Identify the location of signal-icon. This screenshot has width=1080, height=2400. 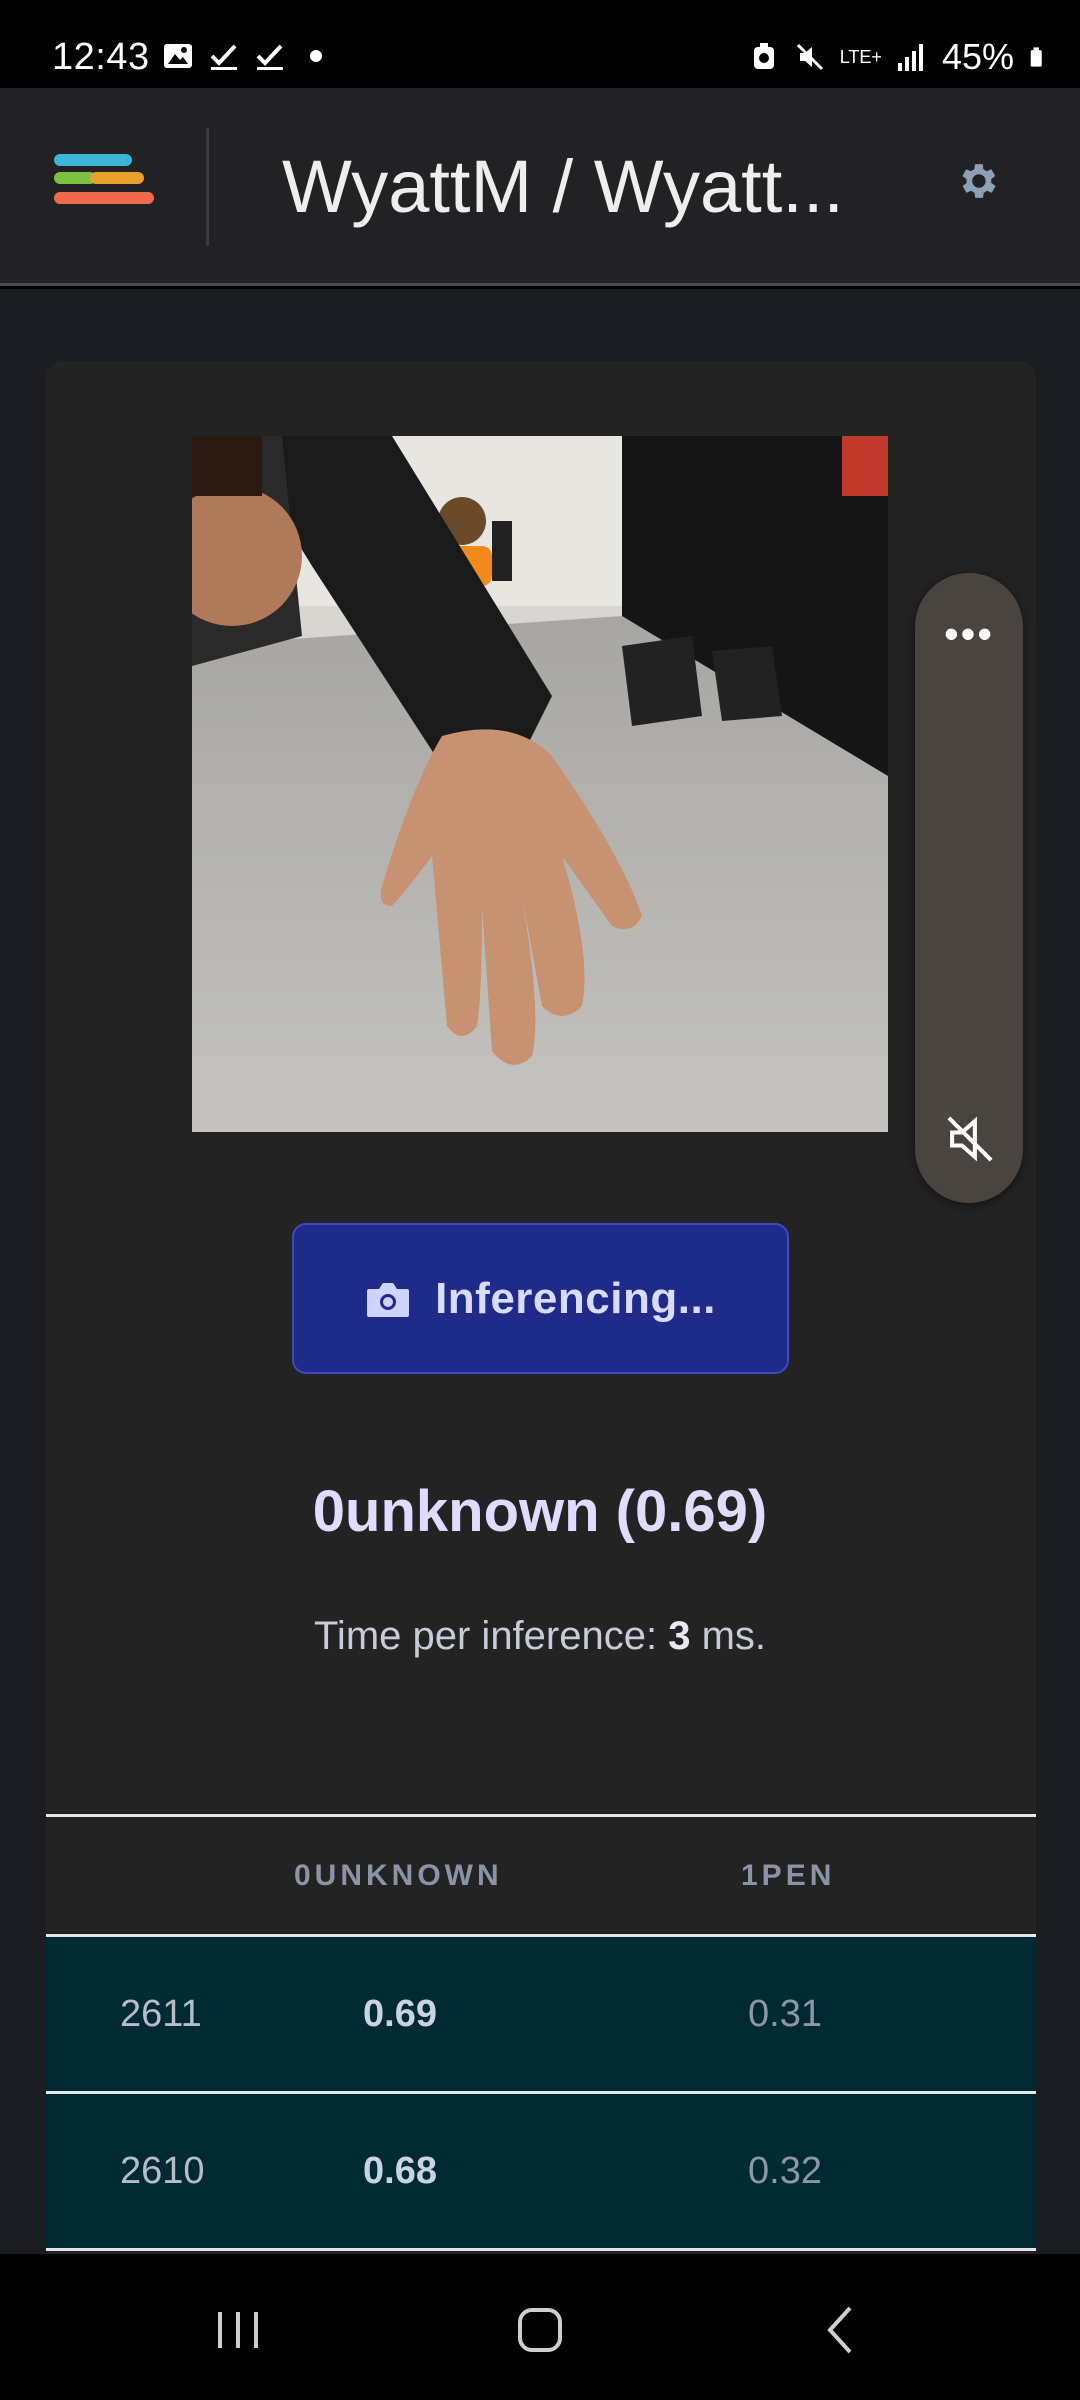
(910, 57).